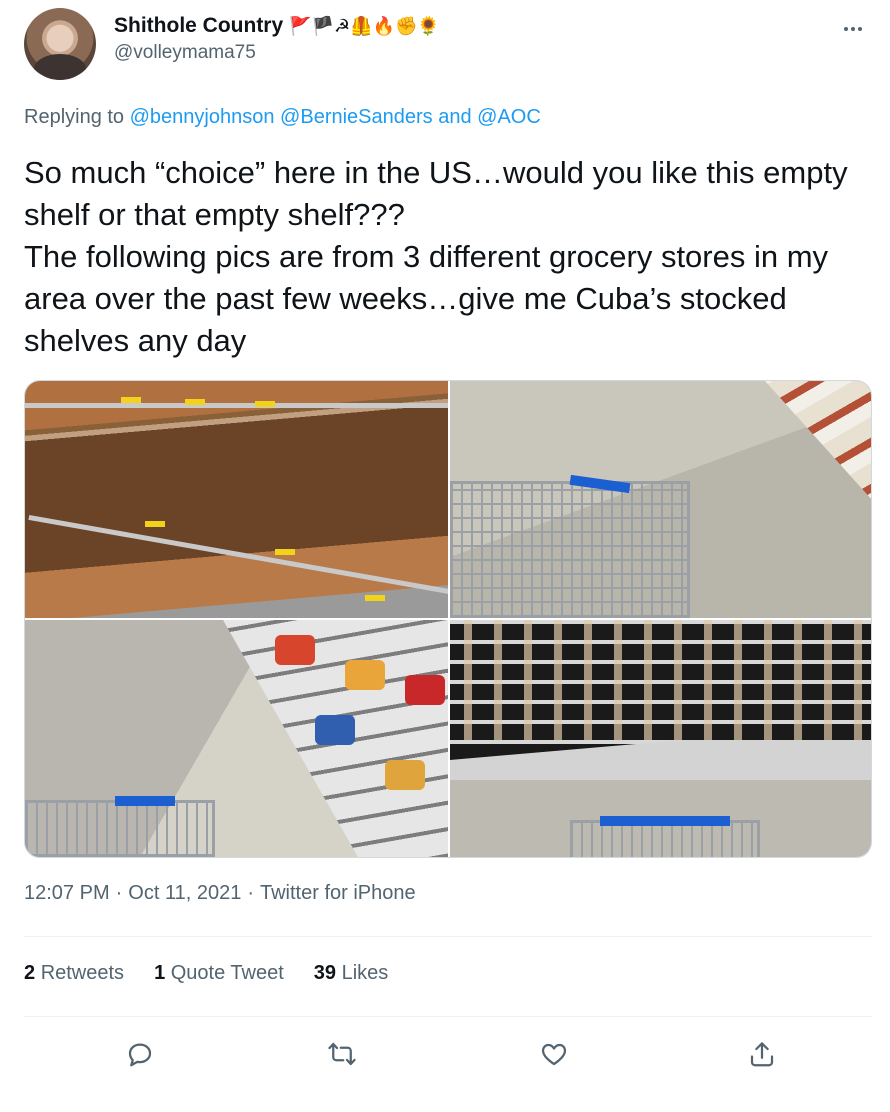 The image size is (890, 1112). I want to click on retweets-count: 2, so click(30, 973).